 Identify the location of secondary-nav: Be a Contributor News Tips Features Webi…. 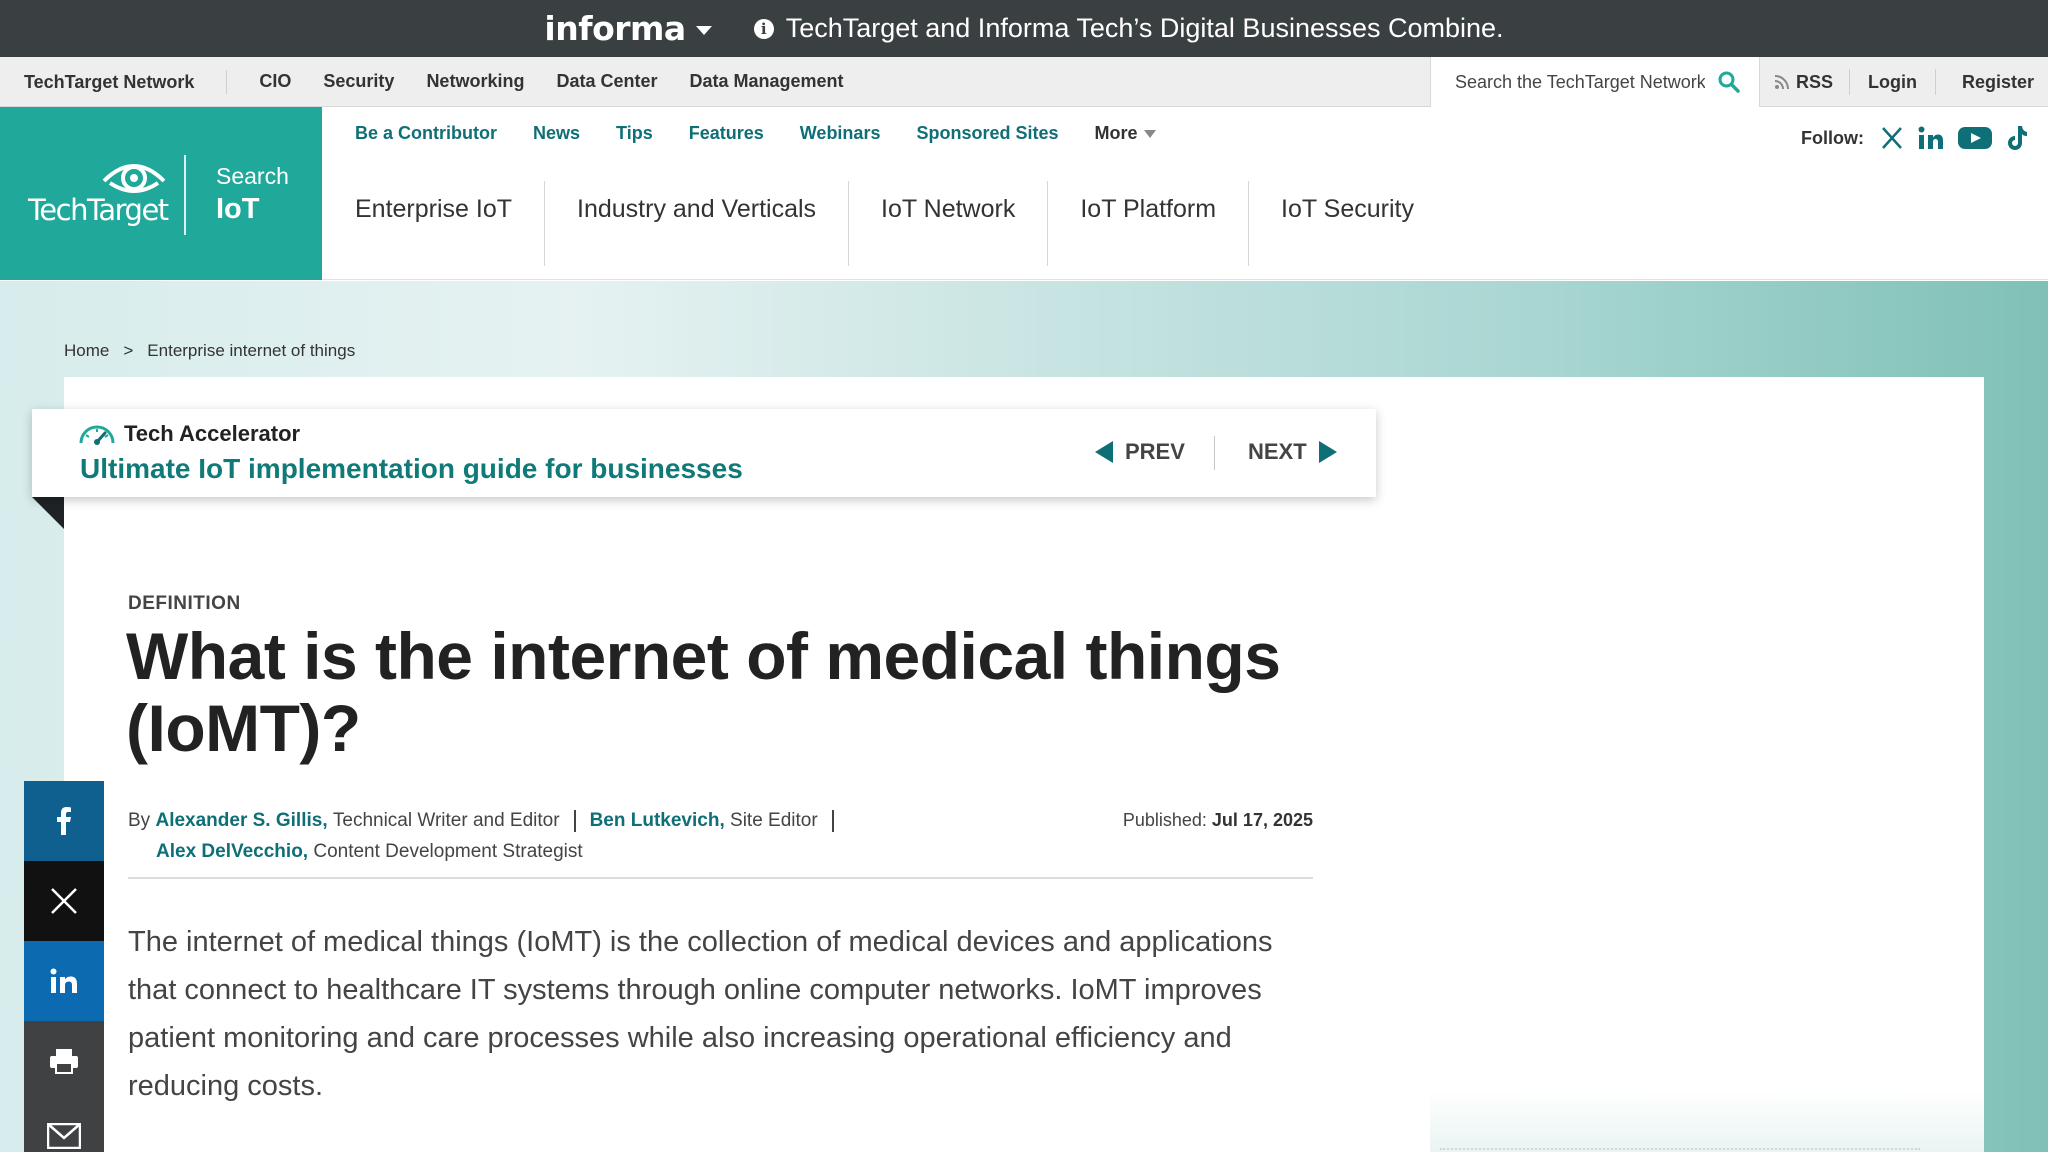
(755, 133).